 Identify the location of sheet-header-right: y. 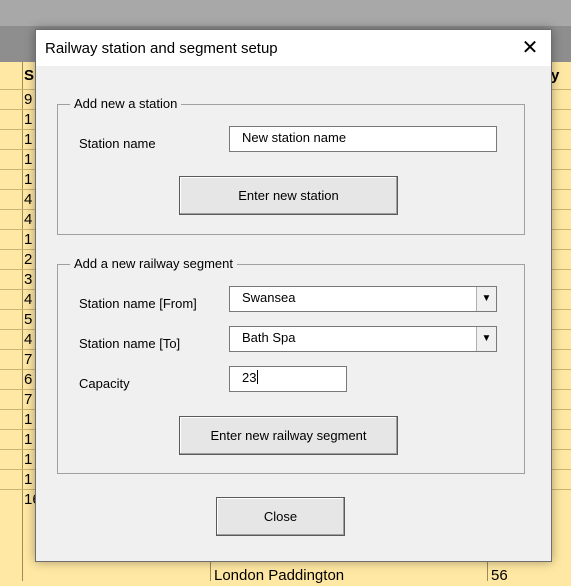
(555, 75).